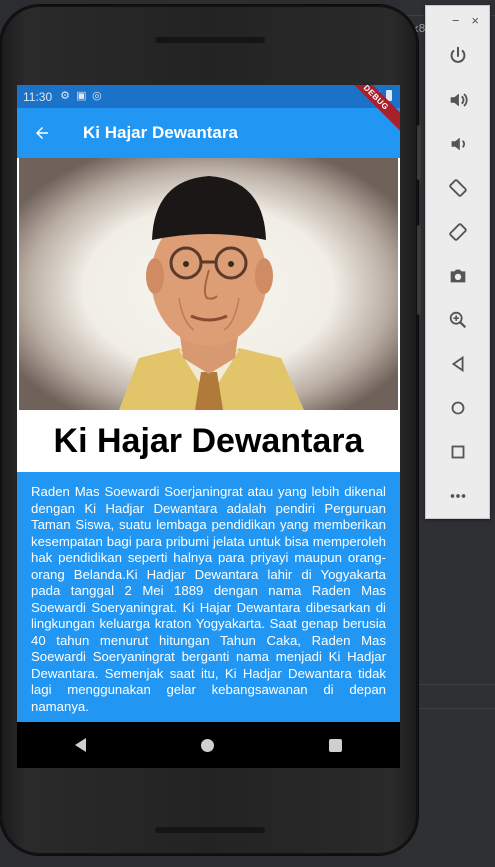 Image resolution: width=495 pixels, height=867 pixels. I want to click on emulator-overview-button, so click(457, 452).